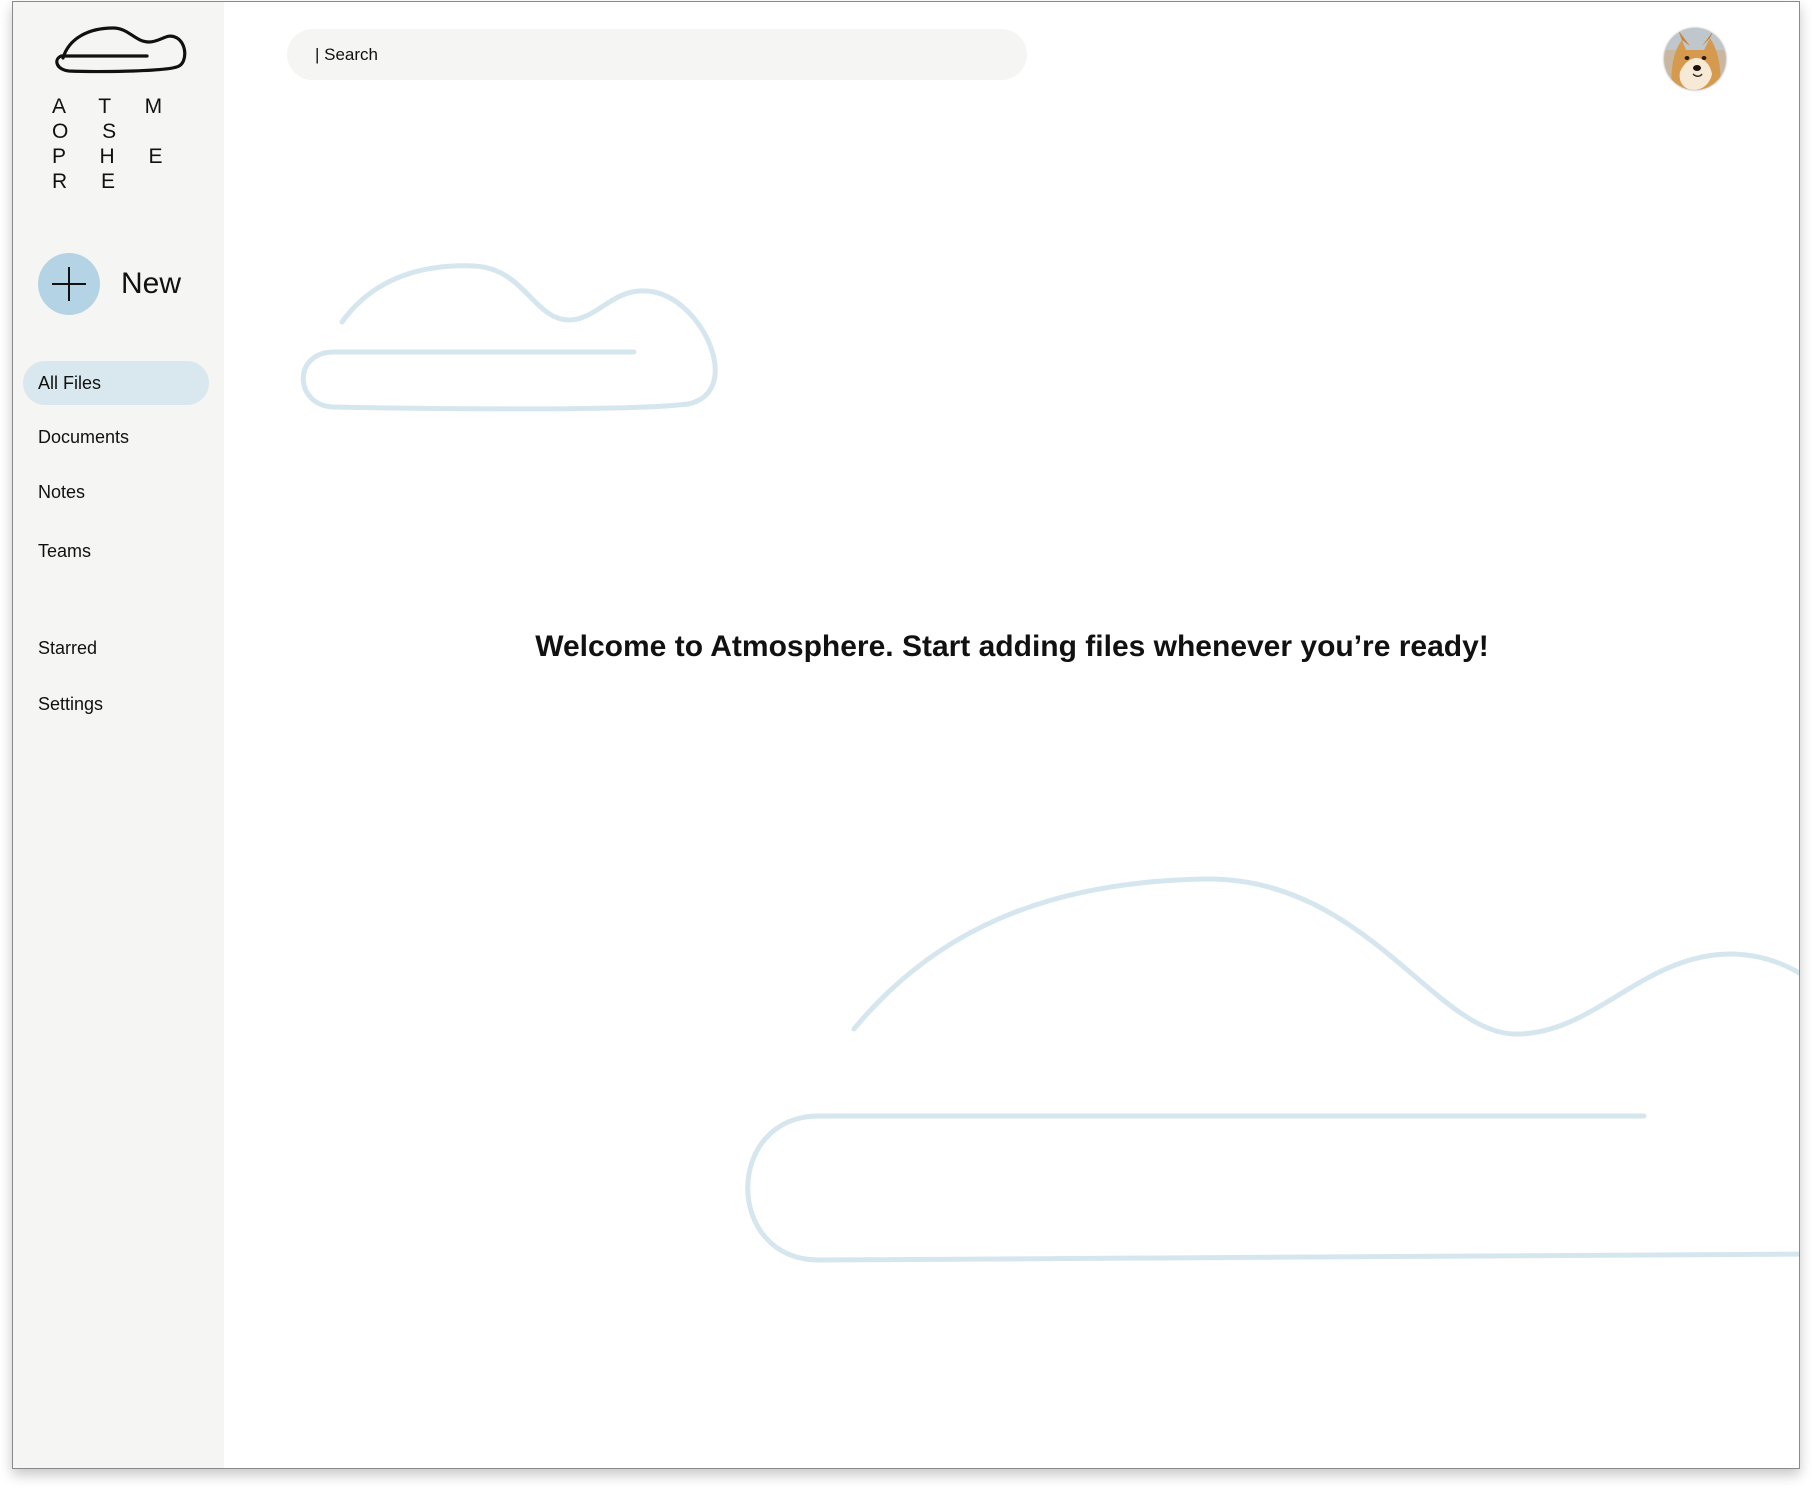 The height and width of the screenshot is (1494, 1812). Describe the element at coordinates (120, 144) in the screenshot. I see `app-name: A T M O S P H E R E` at that location.